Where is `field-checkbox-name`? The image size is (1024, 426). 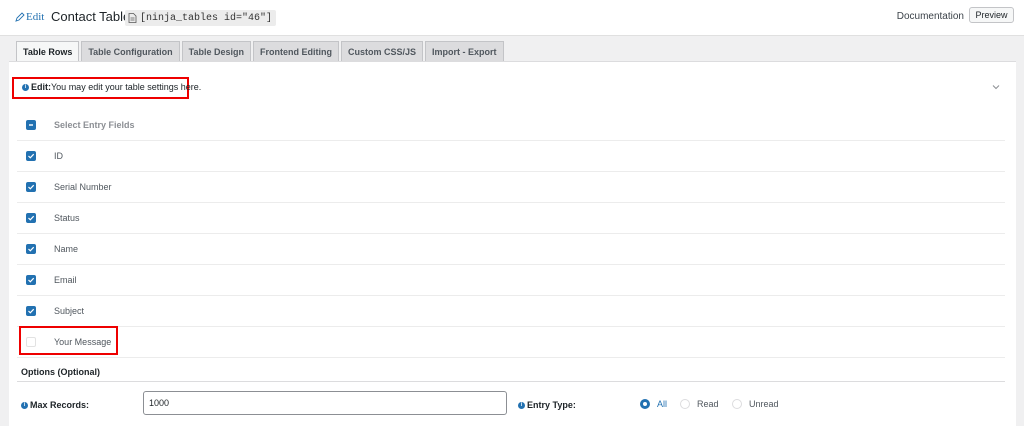 field-checkbox-name is located at coordinates (31, 249).